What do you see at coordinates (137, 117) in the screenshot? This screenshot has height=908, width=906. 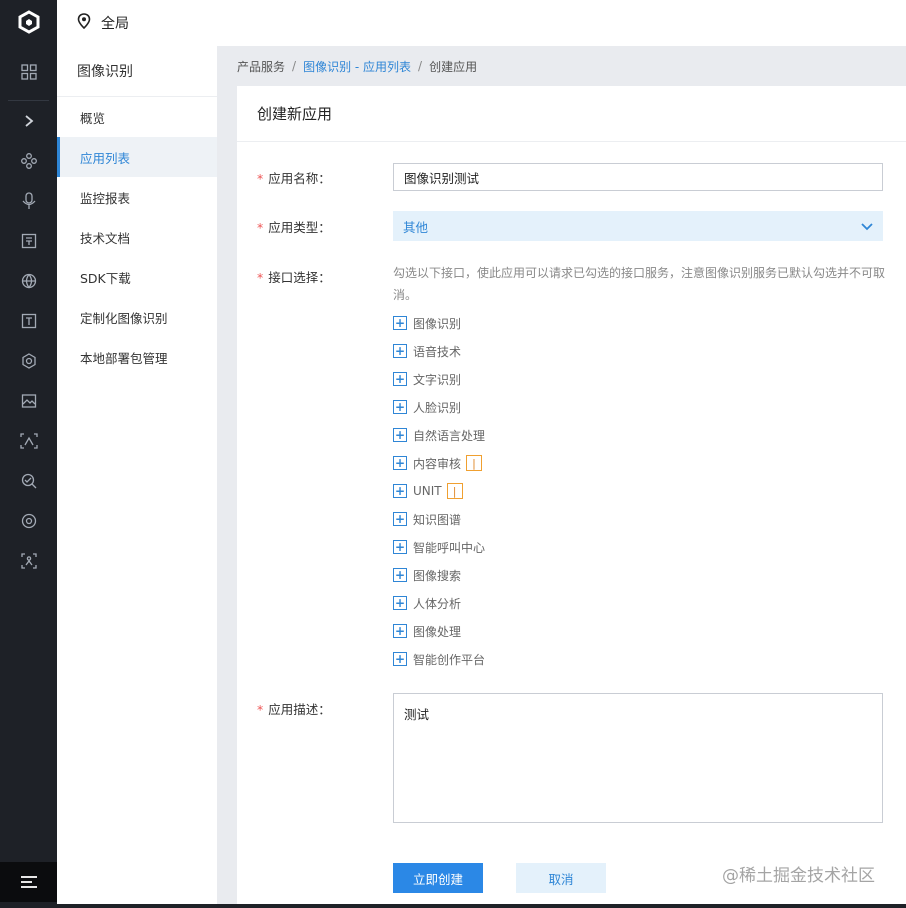 I see `sidebar-item-overview: 概览` at bounding box center [137, 117].